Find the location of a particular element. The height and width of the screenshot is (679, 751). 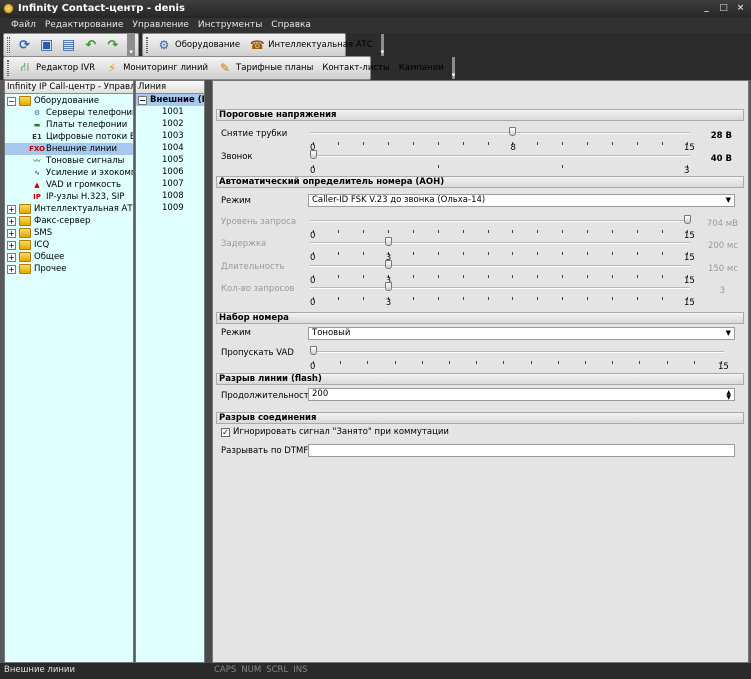

tree-node-label: Прочее is located at coordinates (50, 269).